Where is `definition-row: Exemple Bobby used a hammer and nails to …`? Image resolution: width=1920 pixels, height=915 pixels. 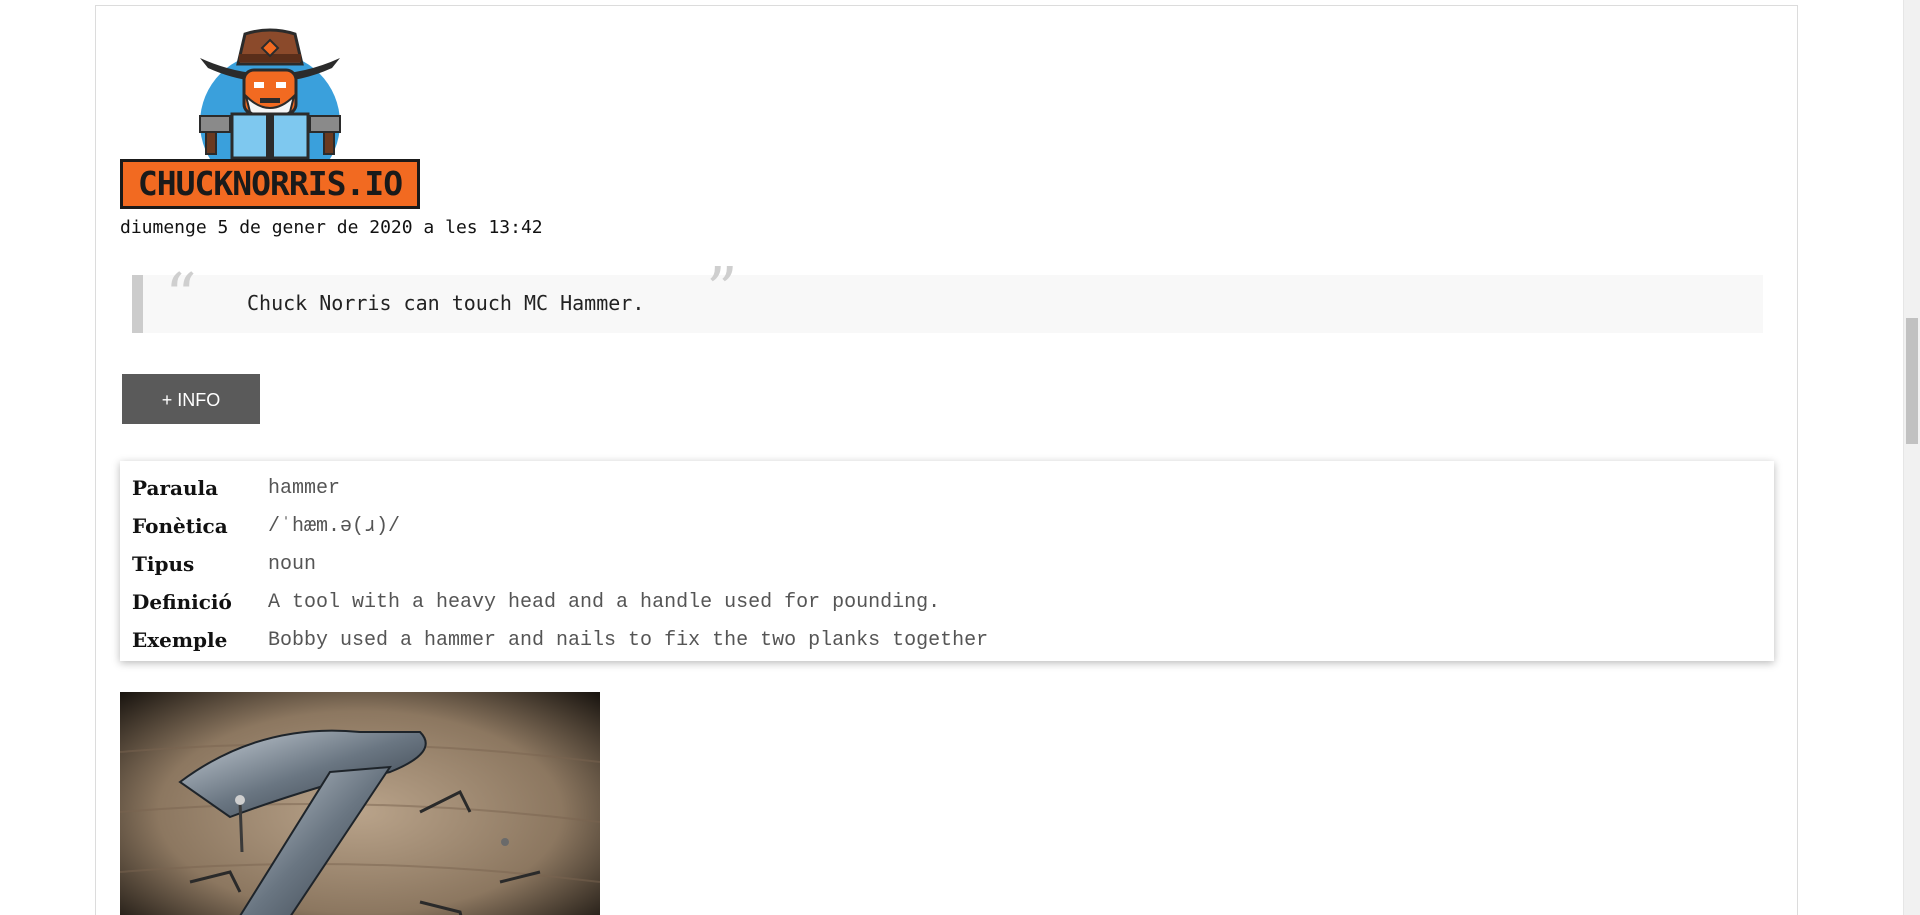 definition-row: Exemple Bobby used a hammer and nails to … is located at coordinates (560, 640).